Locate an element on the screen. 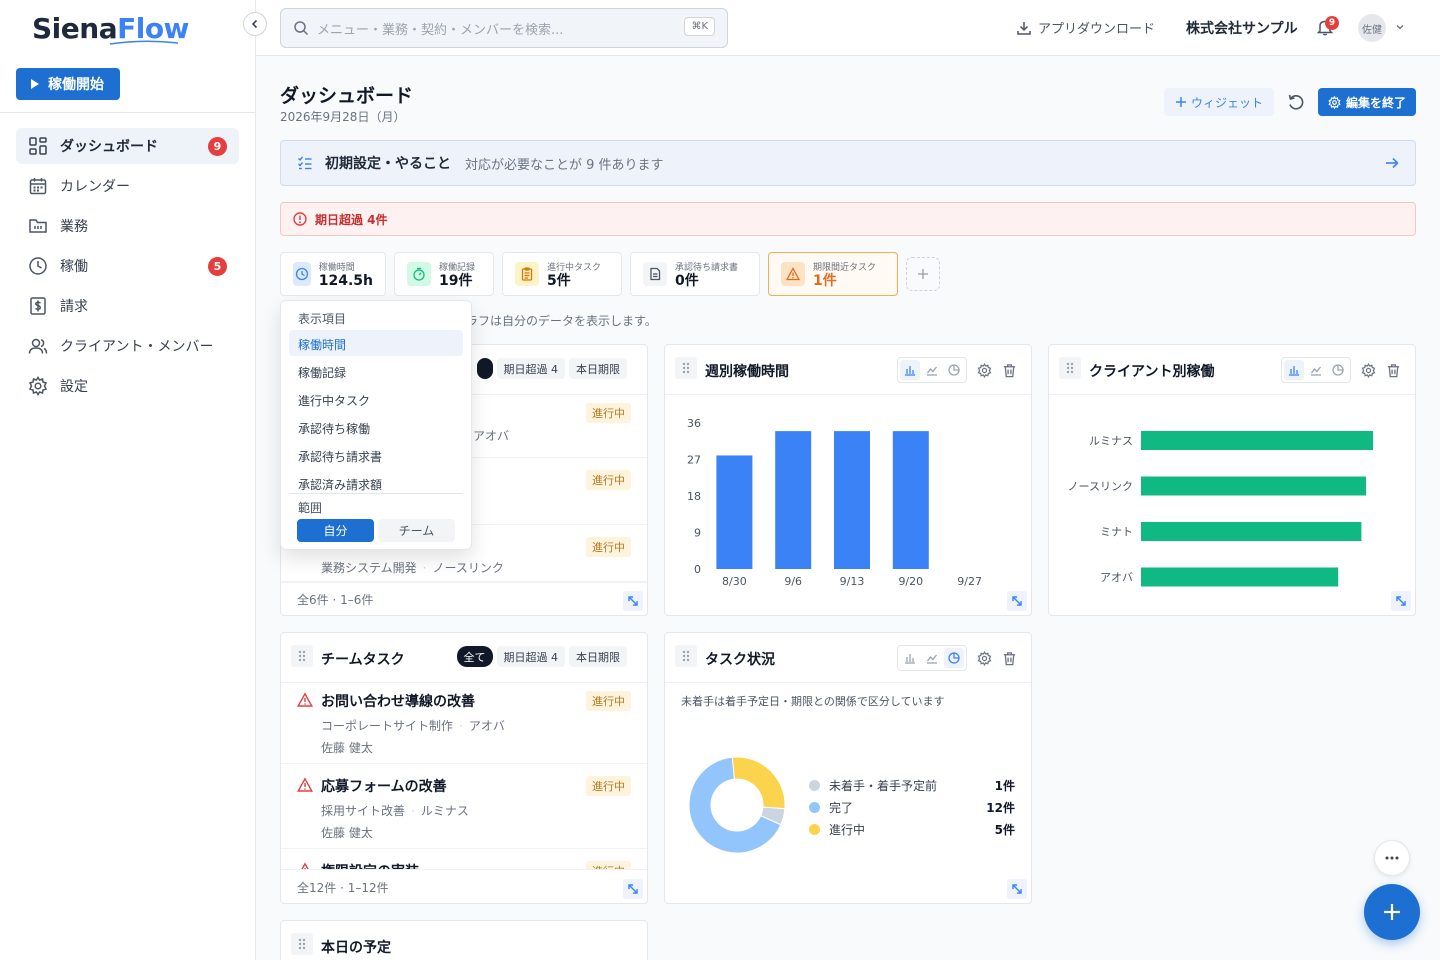  company-switcher: 株式会社サンプル is located at coordinates (1242, 28).